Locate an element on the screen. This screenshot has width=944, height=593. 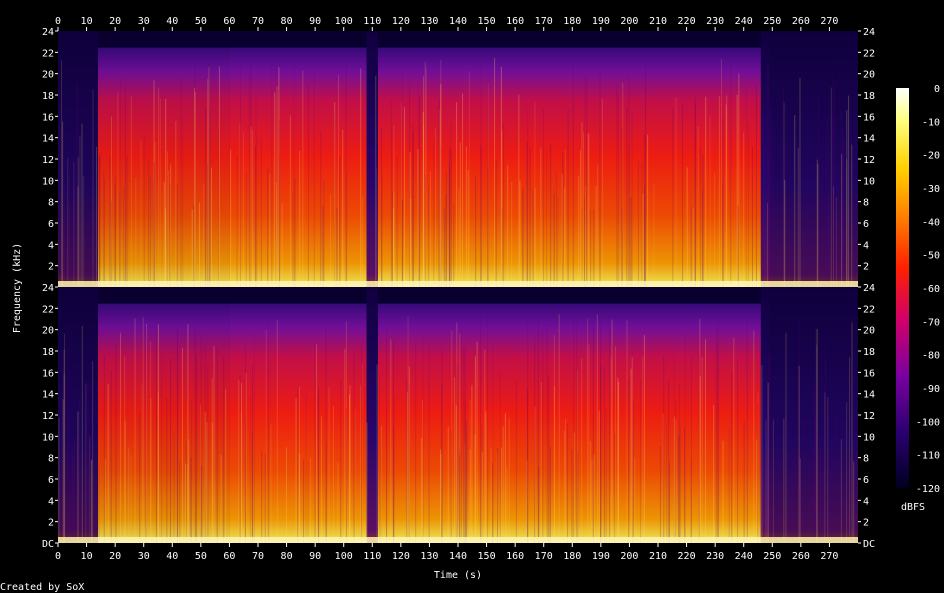
y-tick-label-right: 2 is located at coordinates (866, 267).